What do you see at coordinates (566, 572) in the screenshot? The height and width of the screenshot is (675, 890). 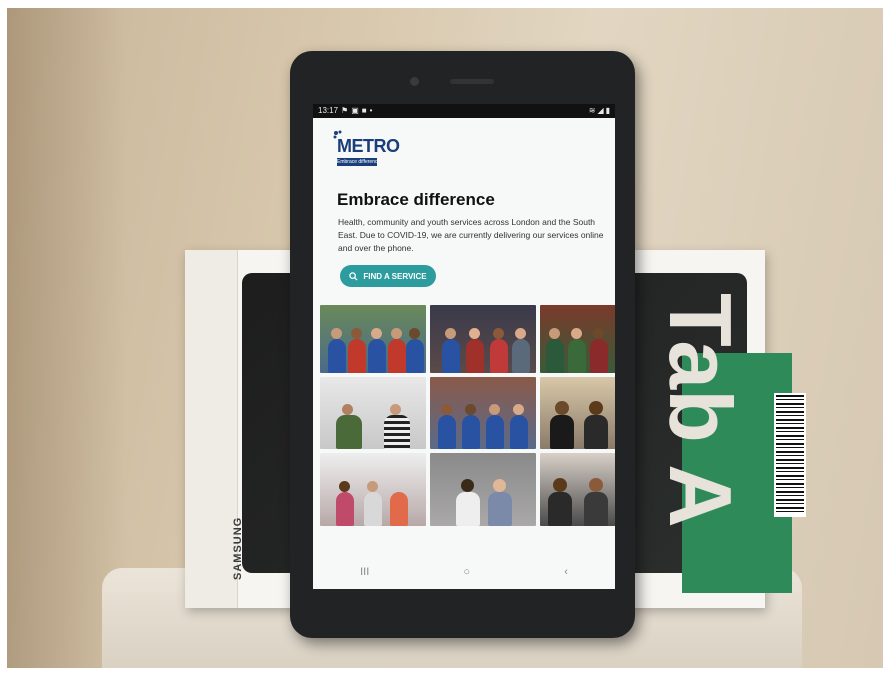 I see `back-button: ‹` at bounding box center [566, 572].